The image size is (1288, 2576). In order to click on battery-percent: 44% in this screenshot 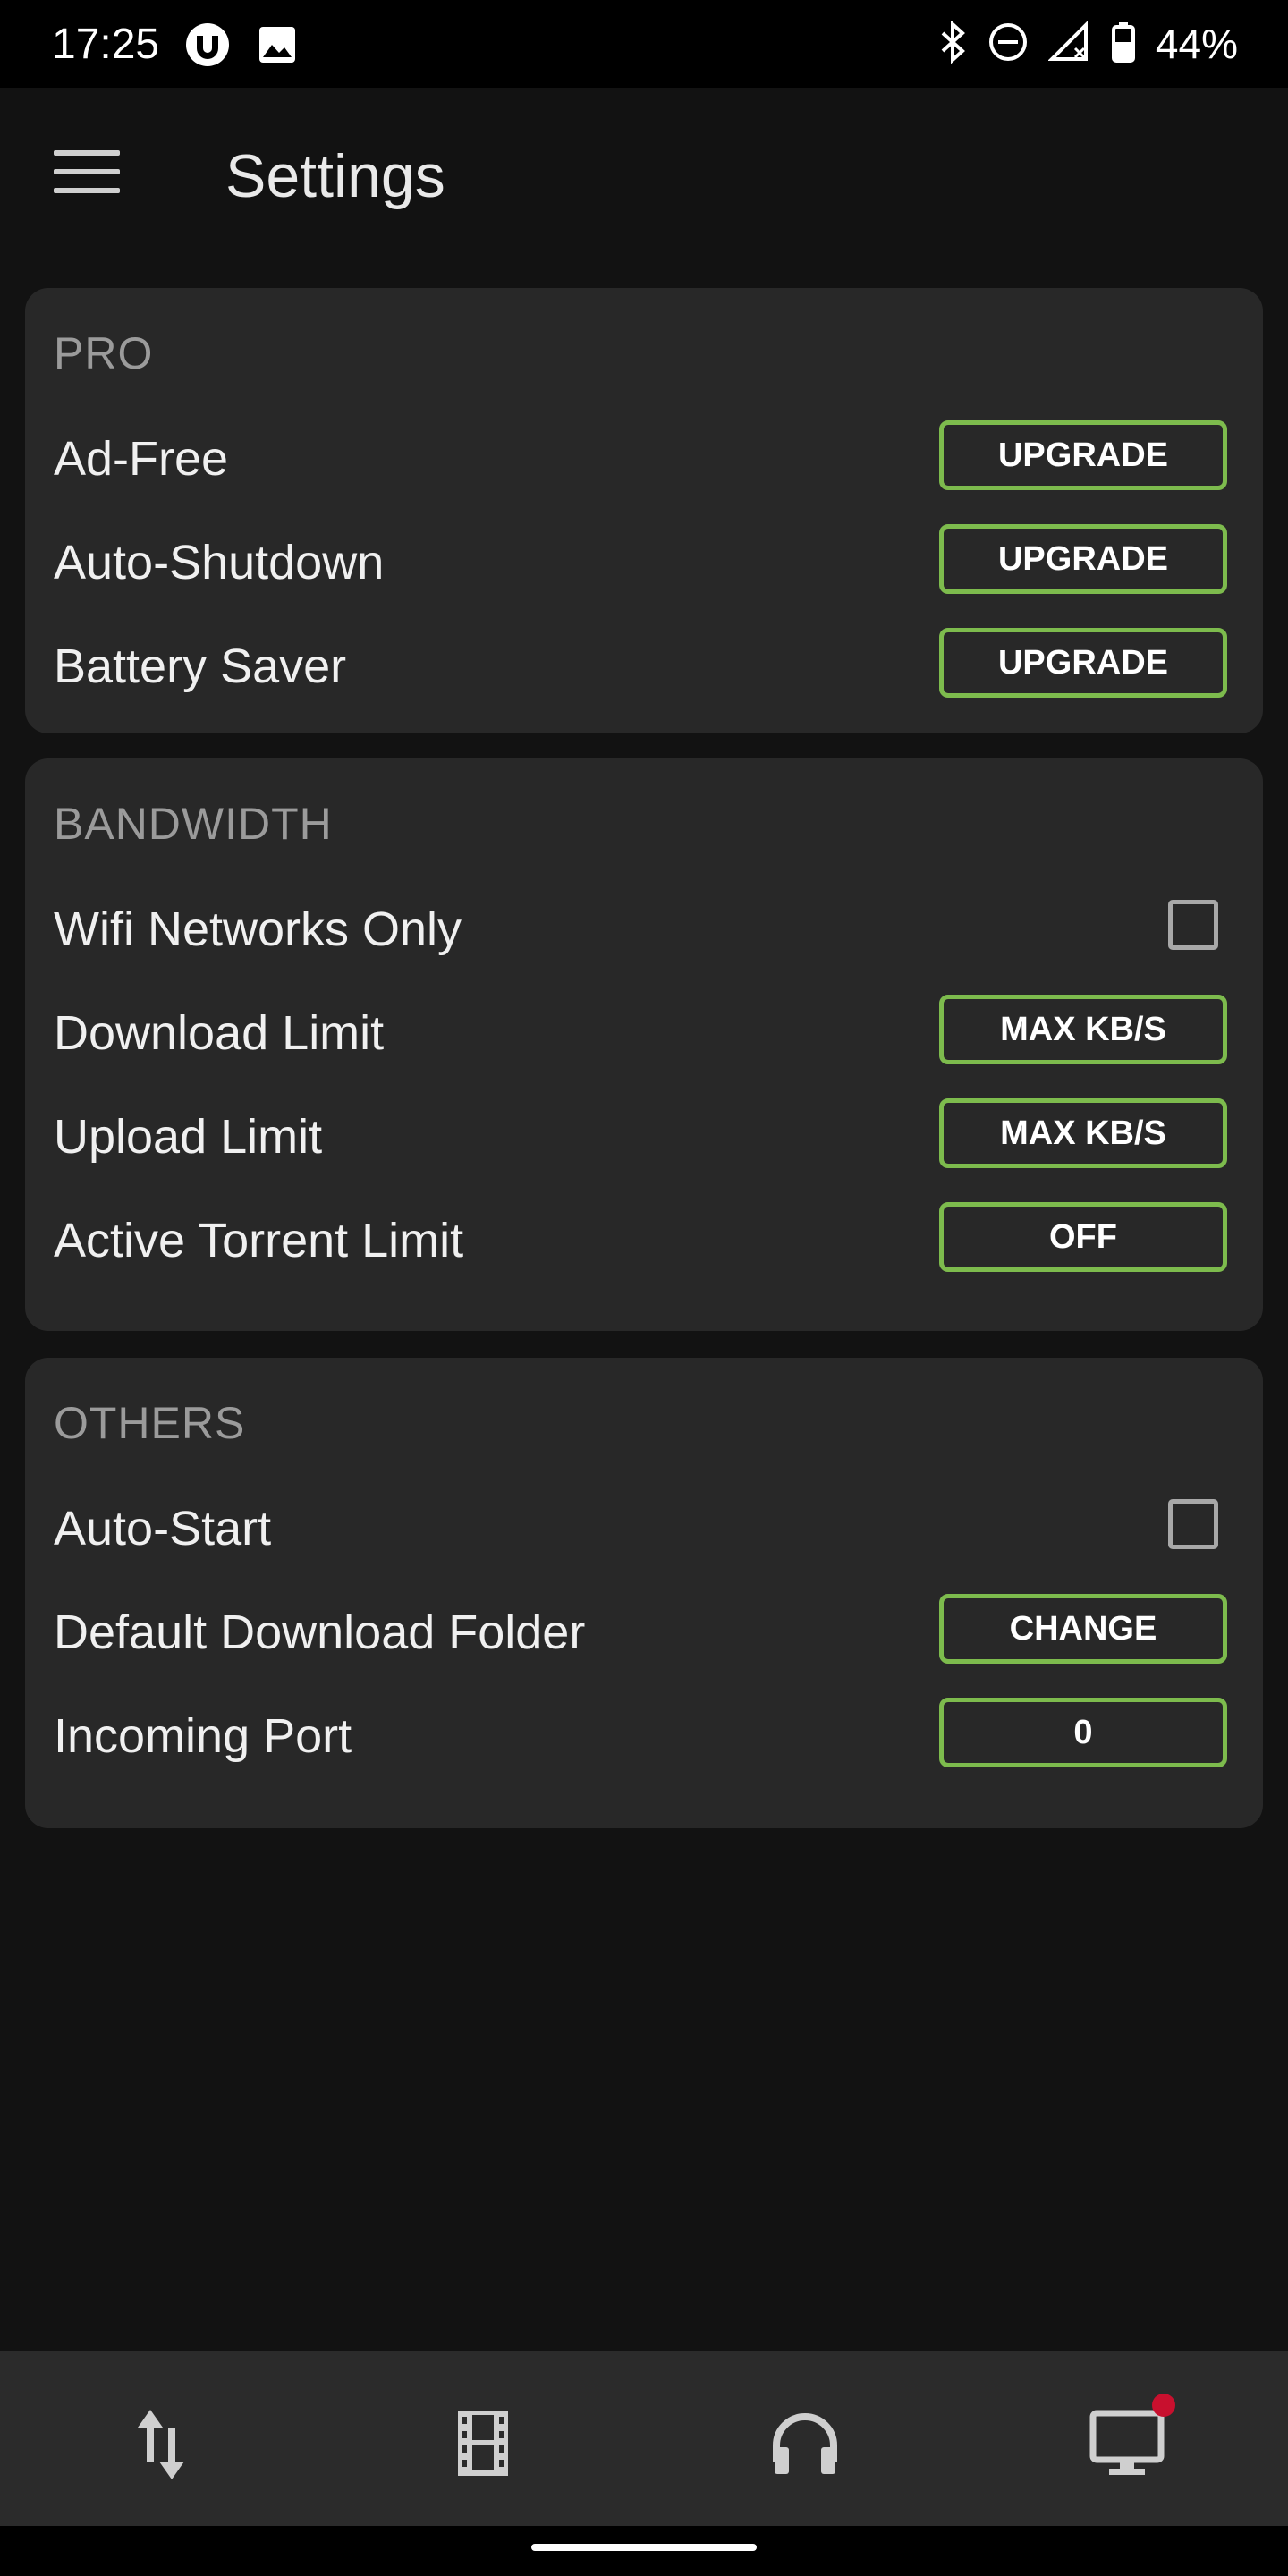, I will do `click(1196, 44)`.